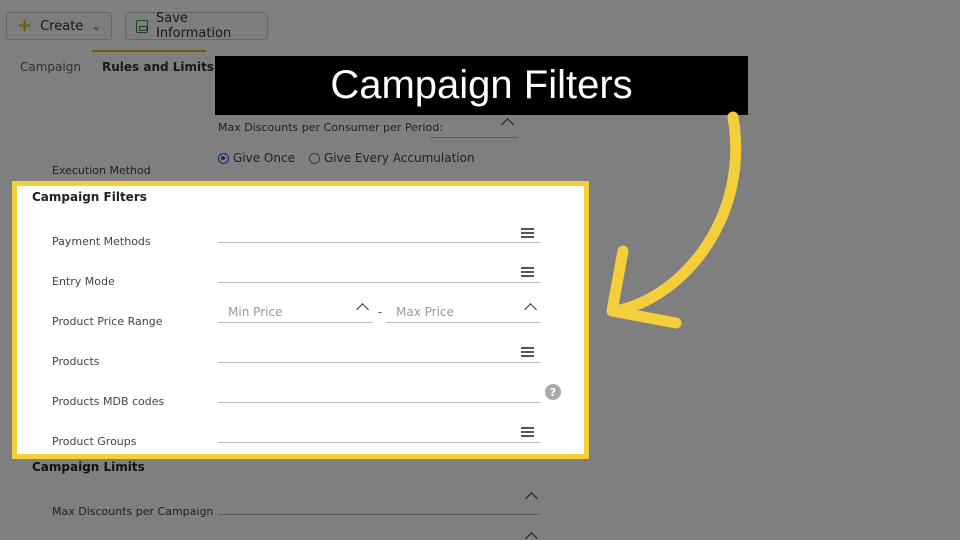 Image resolution: width=960 pixels, height=540 pixels. I want to click on max-price-input: Max Price, so click(425, 312).